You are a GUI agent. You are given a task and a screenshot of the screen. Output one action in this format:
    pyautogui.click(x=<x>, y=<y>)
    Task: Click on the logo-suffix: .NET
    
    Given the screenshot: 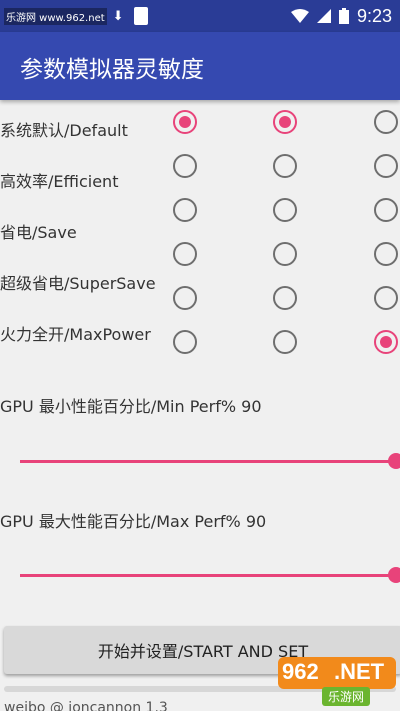 What is the action you would take?
    pyautogui.click(x=359, y=671)
    